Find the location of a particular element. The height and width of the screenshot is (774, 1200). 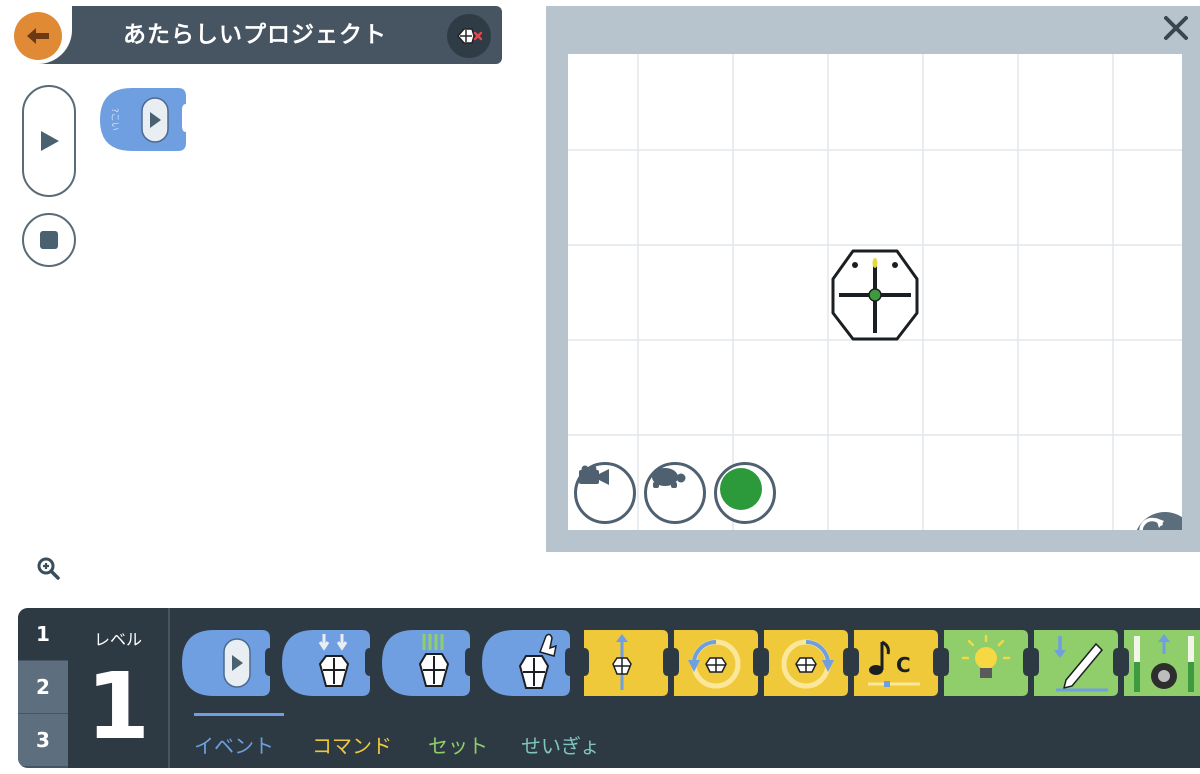

svg-text: ?こい is located at coordinates (114, 119).